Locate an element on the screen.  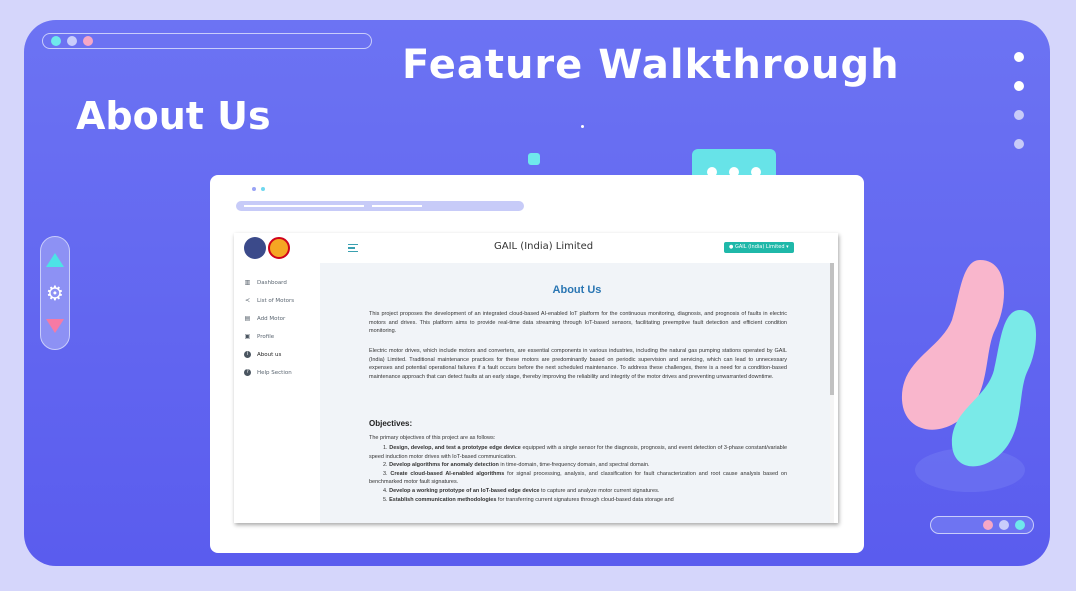
sidebar-item-dashboard: ▥ Dashboard is located at coordinates (265, 282).